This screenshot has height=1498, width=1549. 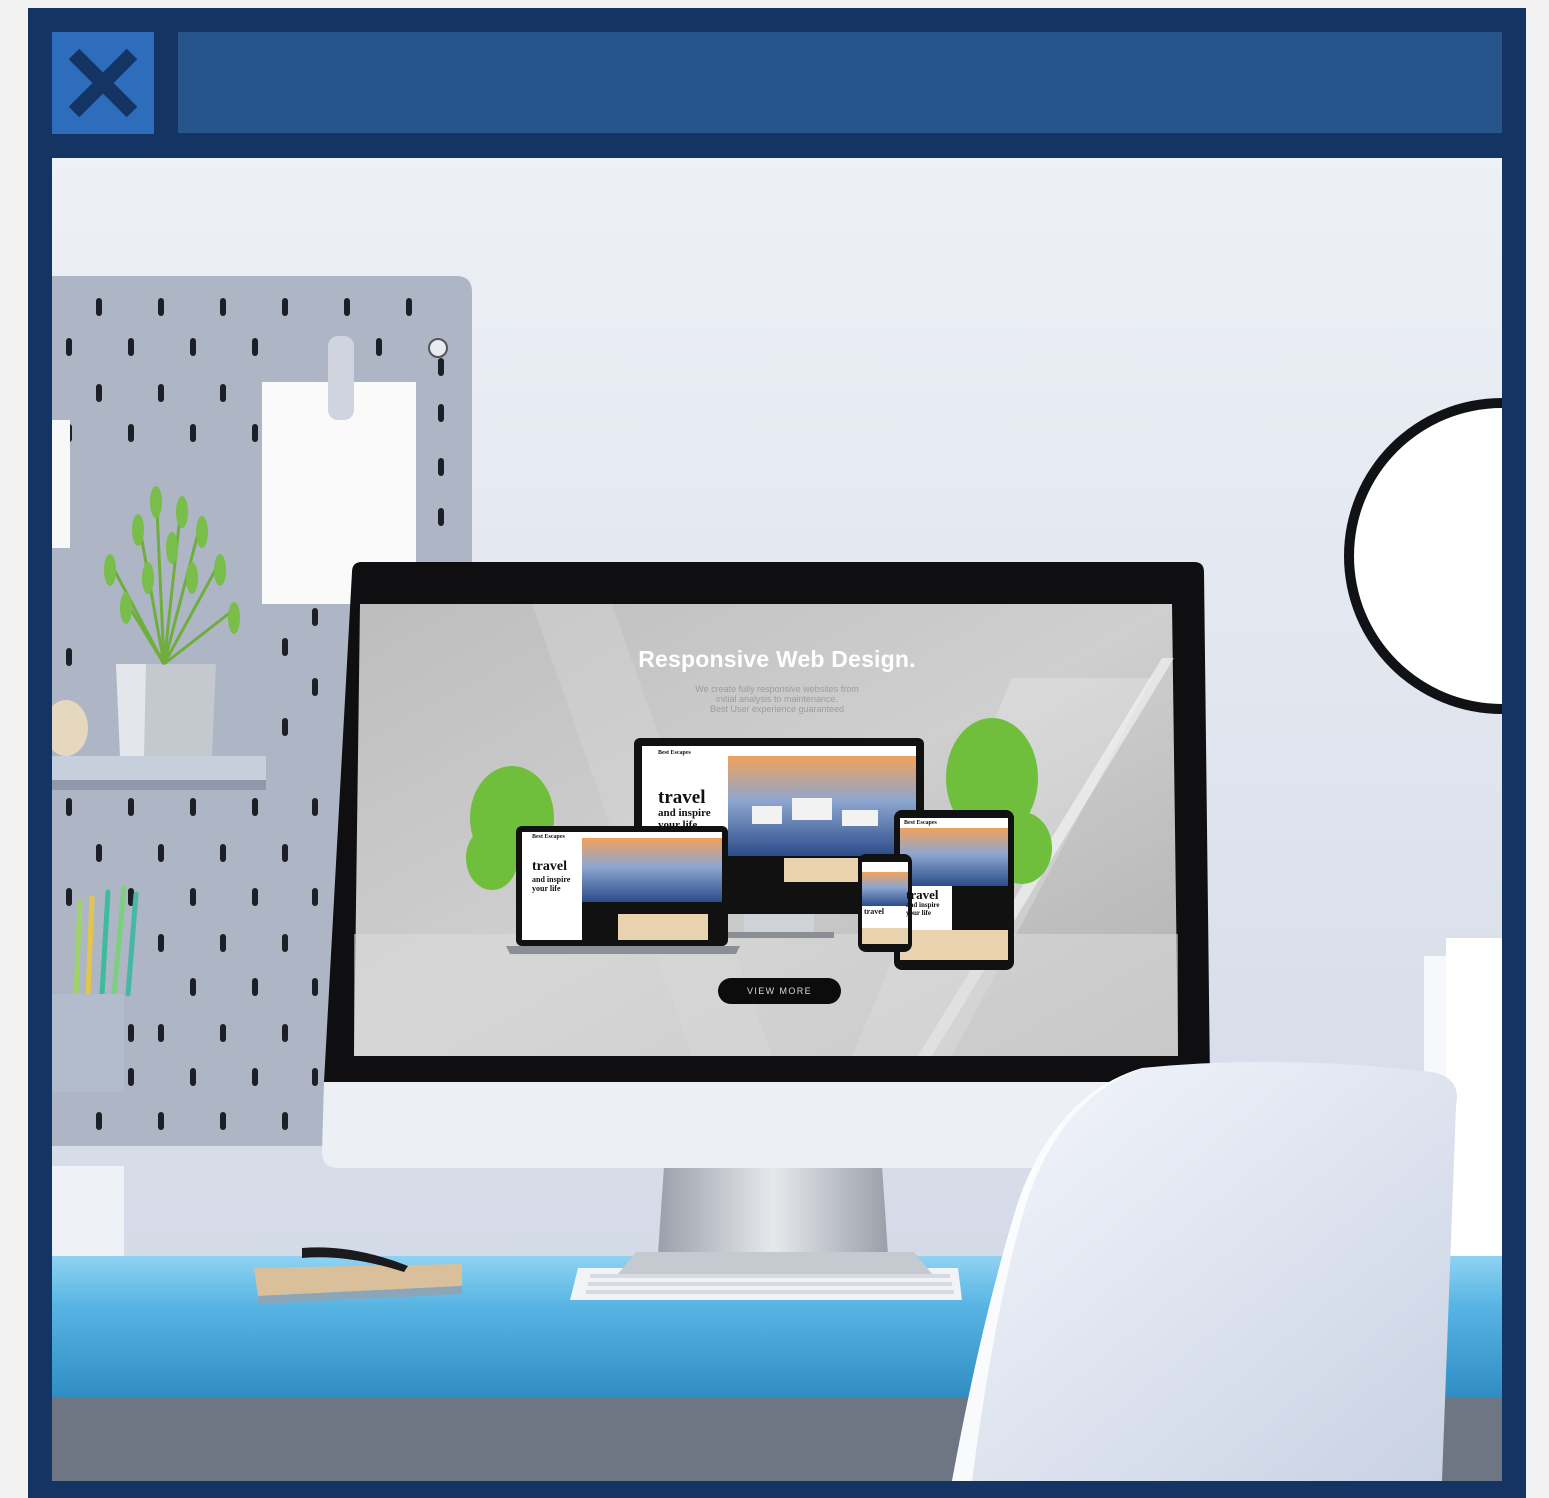 What do you see at coordinates (840, 82) in the screenshot?
I see `title-bar` at bounding box center [840, 82].